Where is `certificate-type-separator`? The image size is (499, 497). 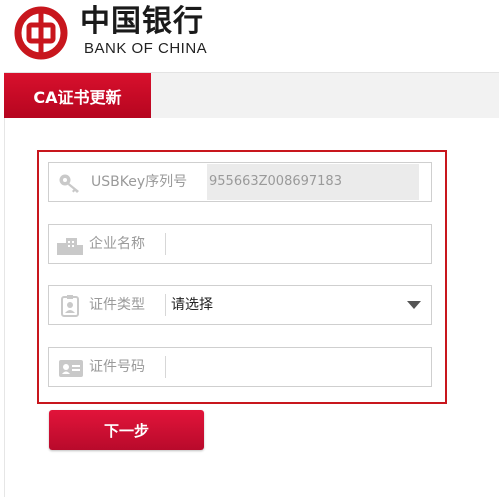 certificate-type-separator is located at coordinates (165, 305).